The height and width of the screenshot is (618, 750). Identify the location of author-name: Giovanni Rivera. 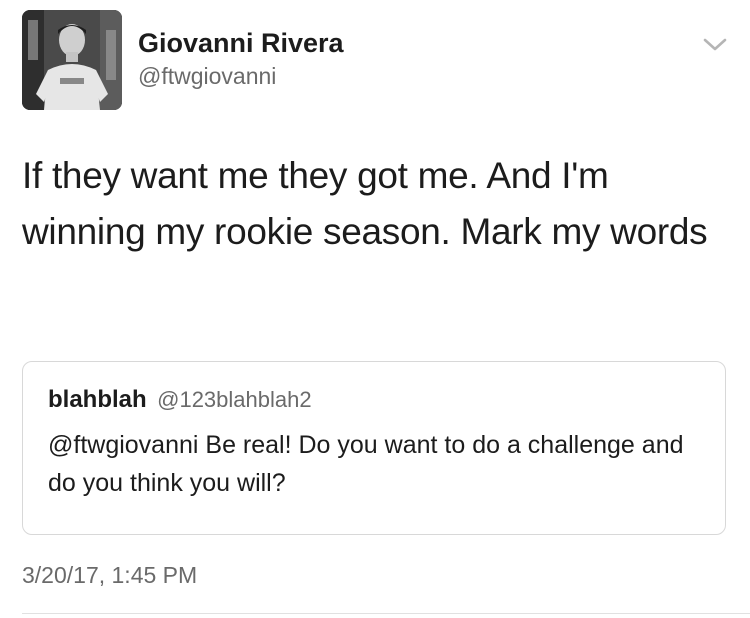
(241, 43).